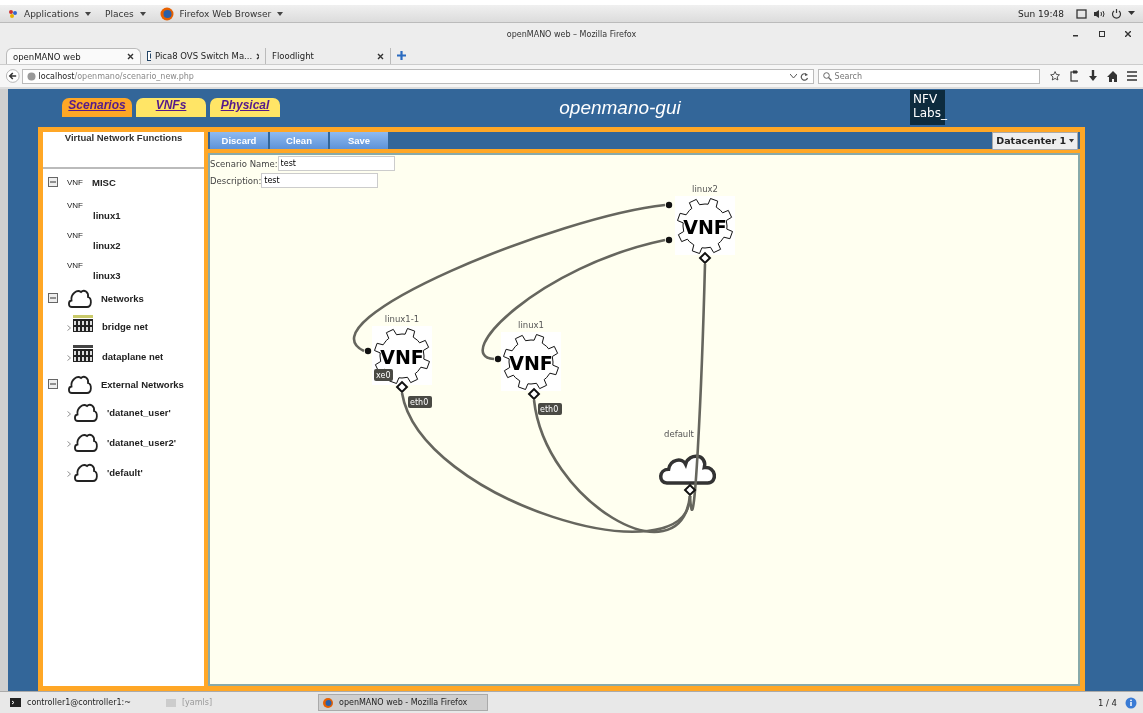  What do you see at coordinates (328, 56) in the screenshot?
I see `browser-tab: Floodlight` at bounding box center [328, 56].